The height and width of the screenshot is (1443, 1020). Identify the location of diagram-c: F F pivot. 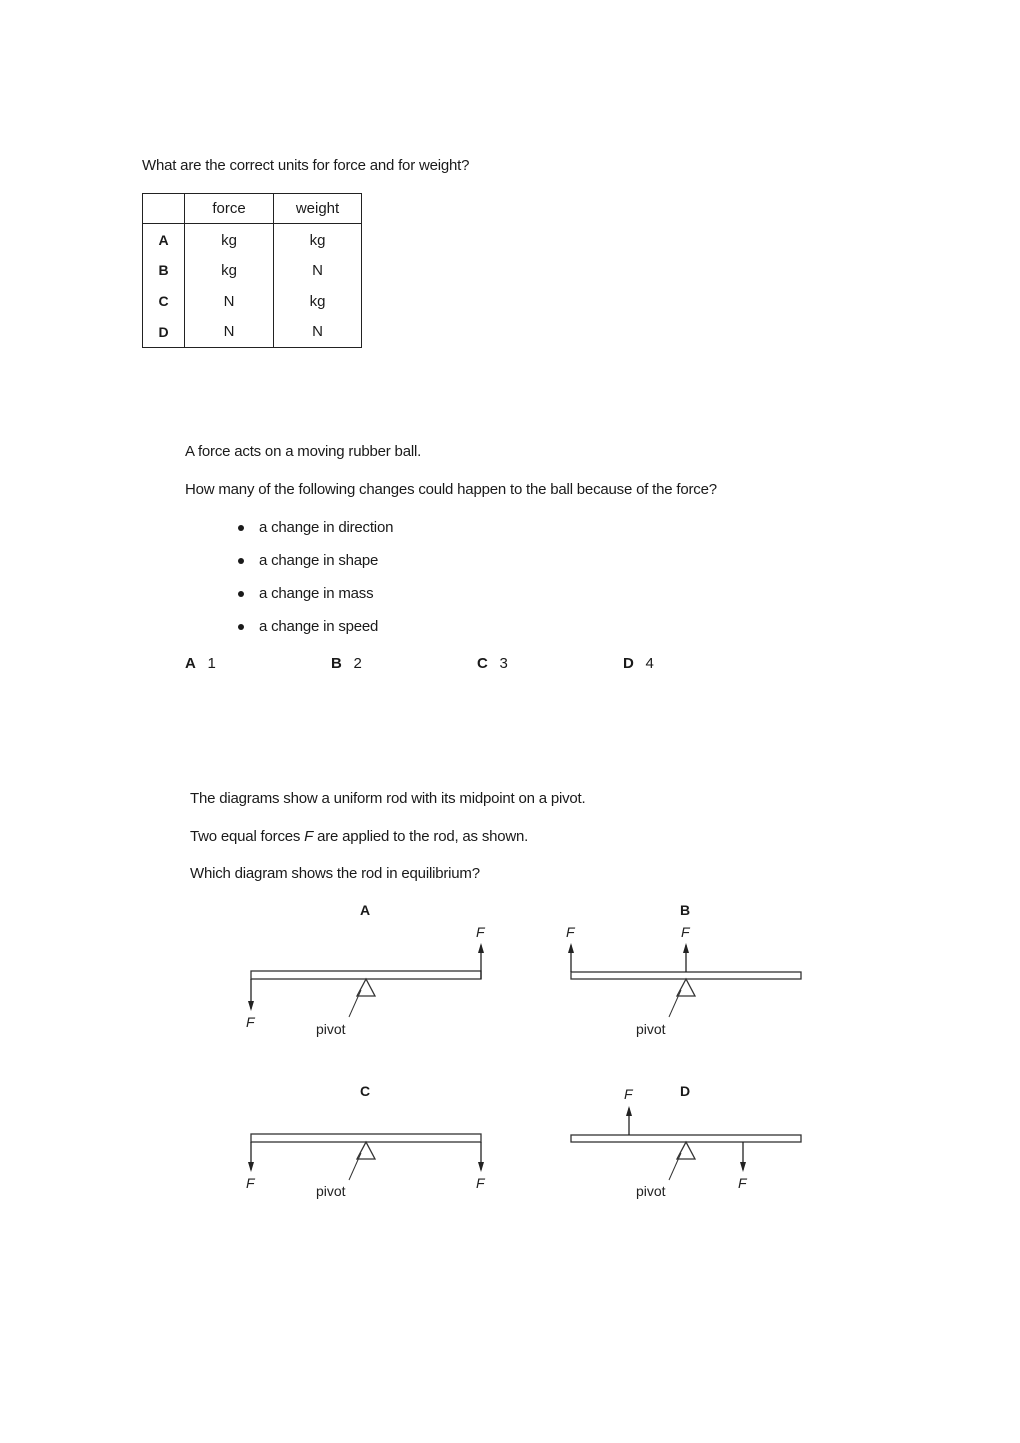
(366, 1166).